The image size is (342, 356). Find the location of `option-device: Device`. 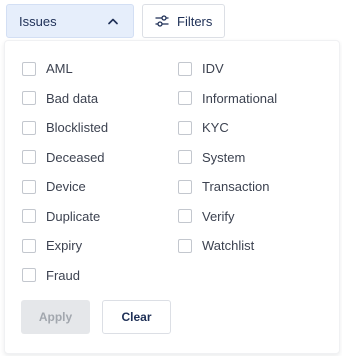

option-device: Device is located at coordinates (65, 187).